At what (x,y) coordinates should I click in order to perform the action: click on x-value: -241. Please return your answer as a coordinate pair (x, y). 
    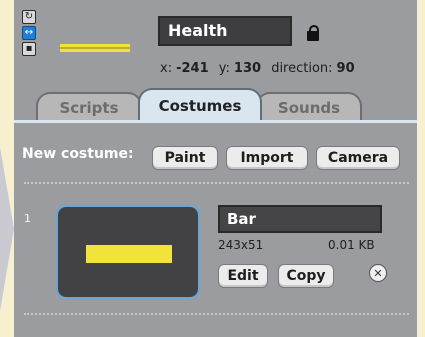
    Looking at the image, I should click on (192, 68).